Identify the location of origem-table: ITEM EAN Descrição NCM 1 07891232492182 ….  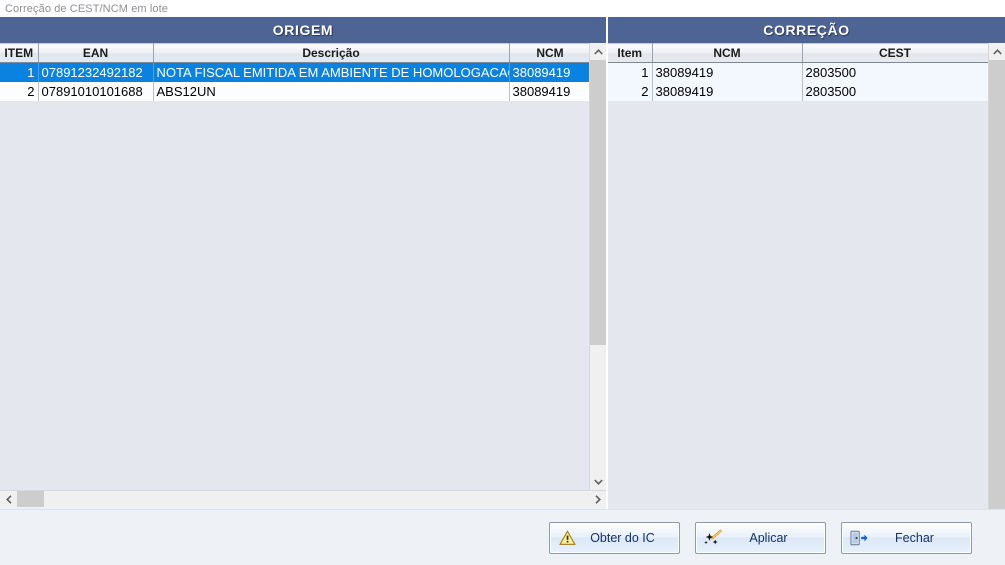
(294, 72).